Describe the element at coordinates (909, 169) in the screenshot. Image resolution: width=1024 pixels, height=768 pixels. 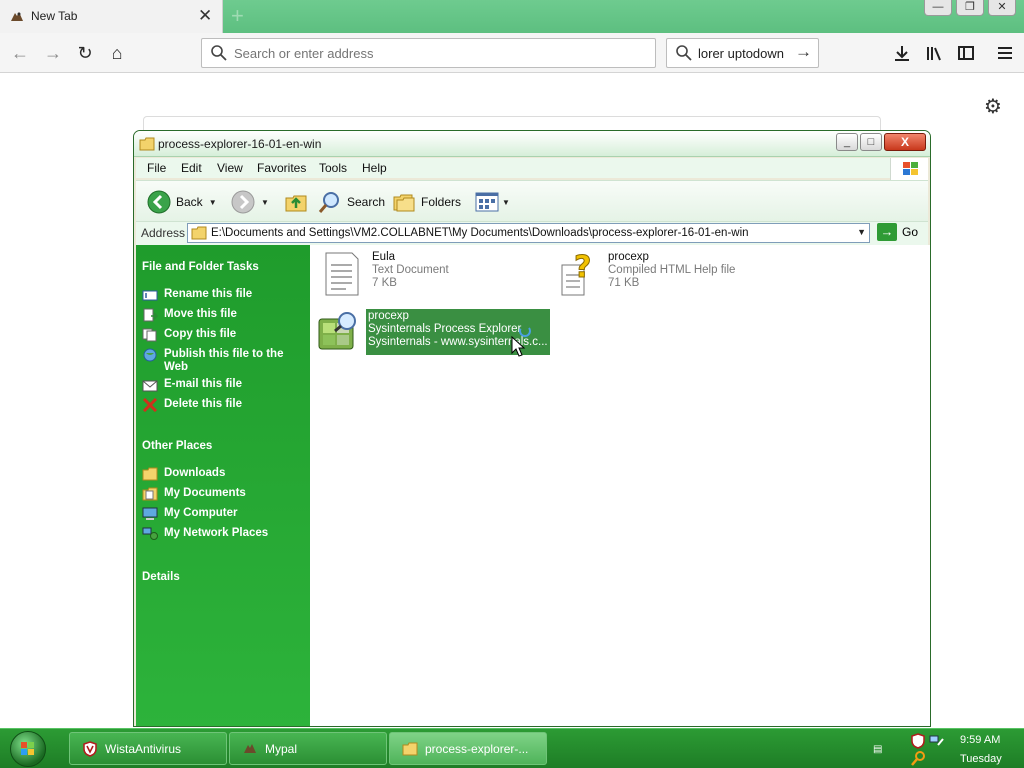
I see `windows-flag-logo` at that location.